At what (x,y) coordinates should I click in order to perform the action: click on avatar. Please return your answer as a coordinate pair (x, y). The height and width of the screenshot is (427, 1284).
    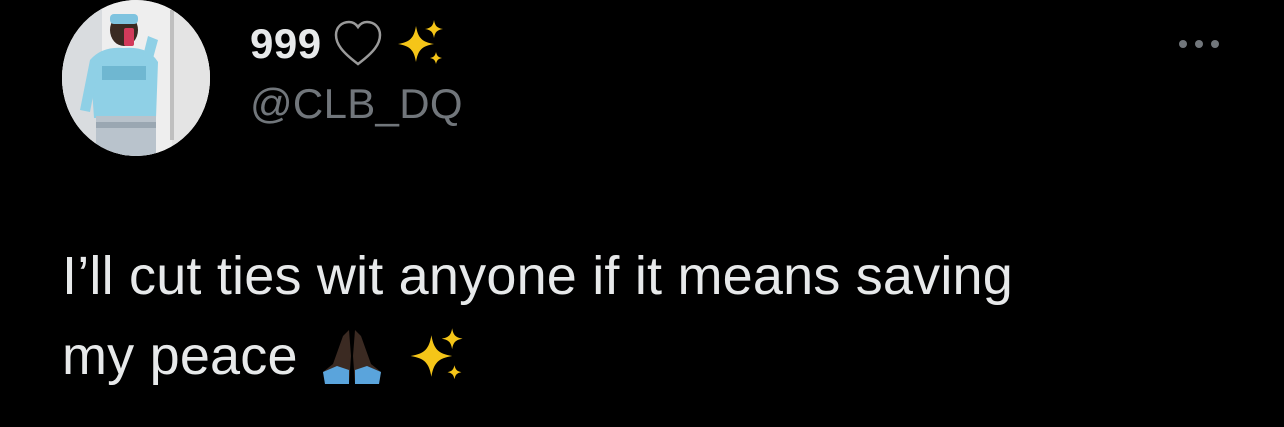
    Looking at the image, I should click on (136, 78).